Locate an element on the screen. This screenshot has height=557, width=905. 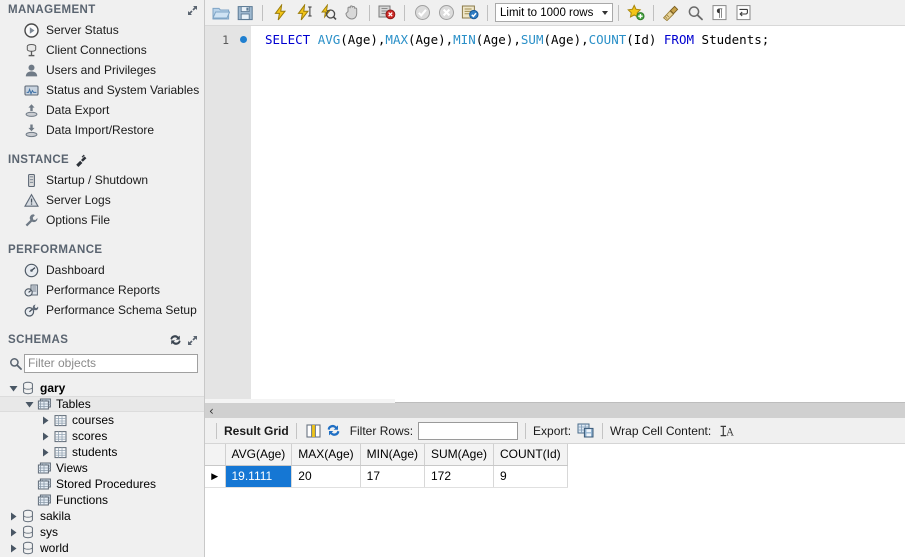
schema-icon is located at coordinates (28, 516).